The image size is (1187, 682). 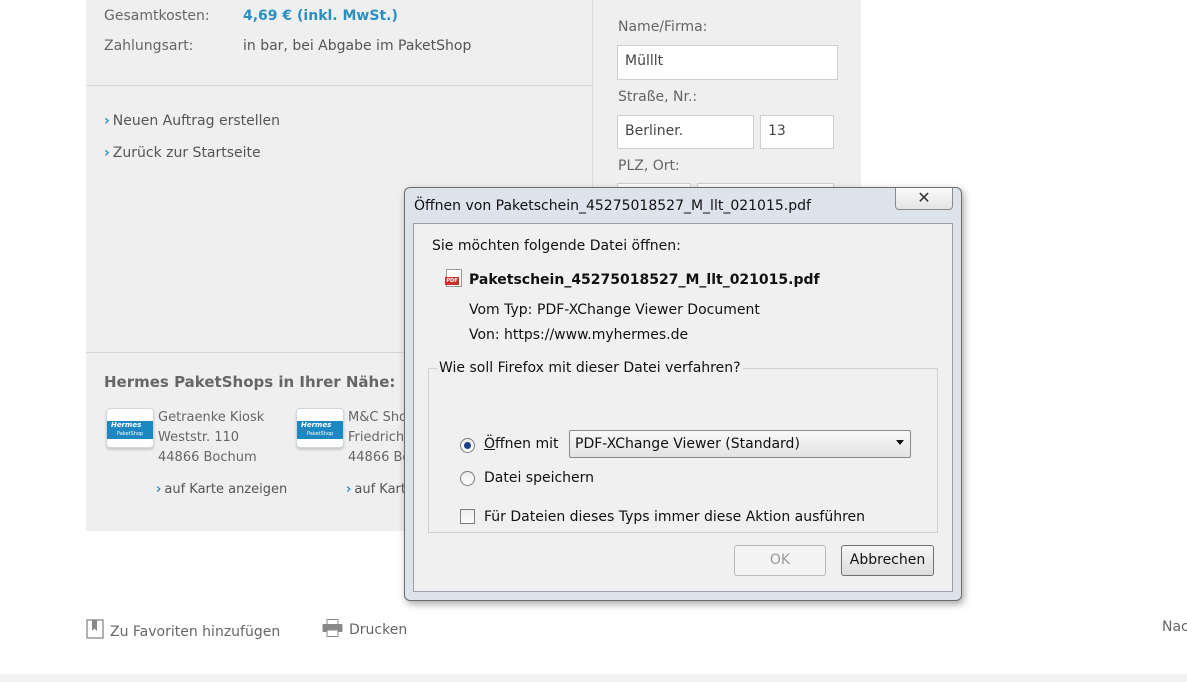 I want to click on shop-city: 44866 Bo, so click(x=376, y=457).